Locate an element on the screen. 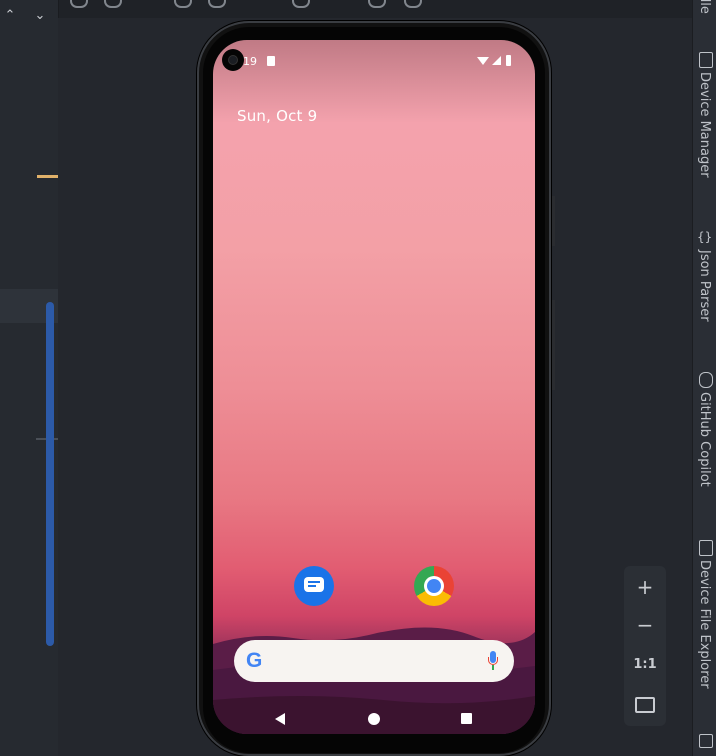 This screenshot has height=756, width=716. sim-icon is located at coordinates (271, 61).